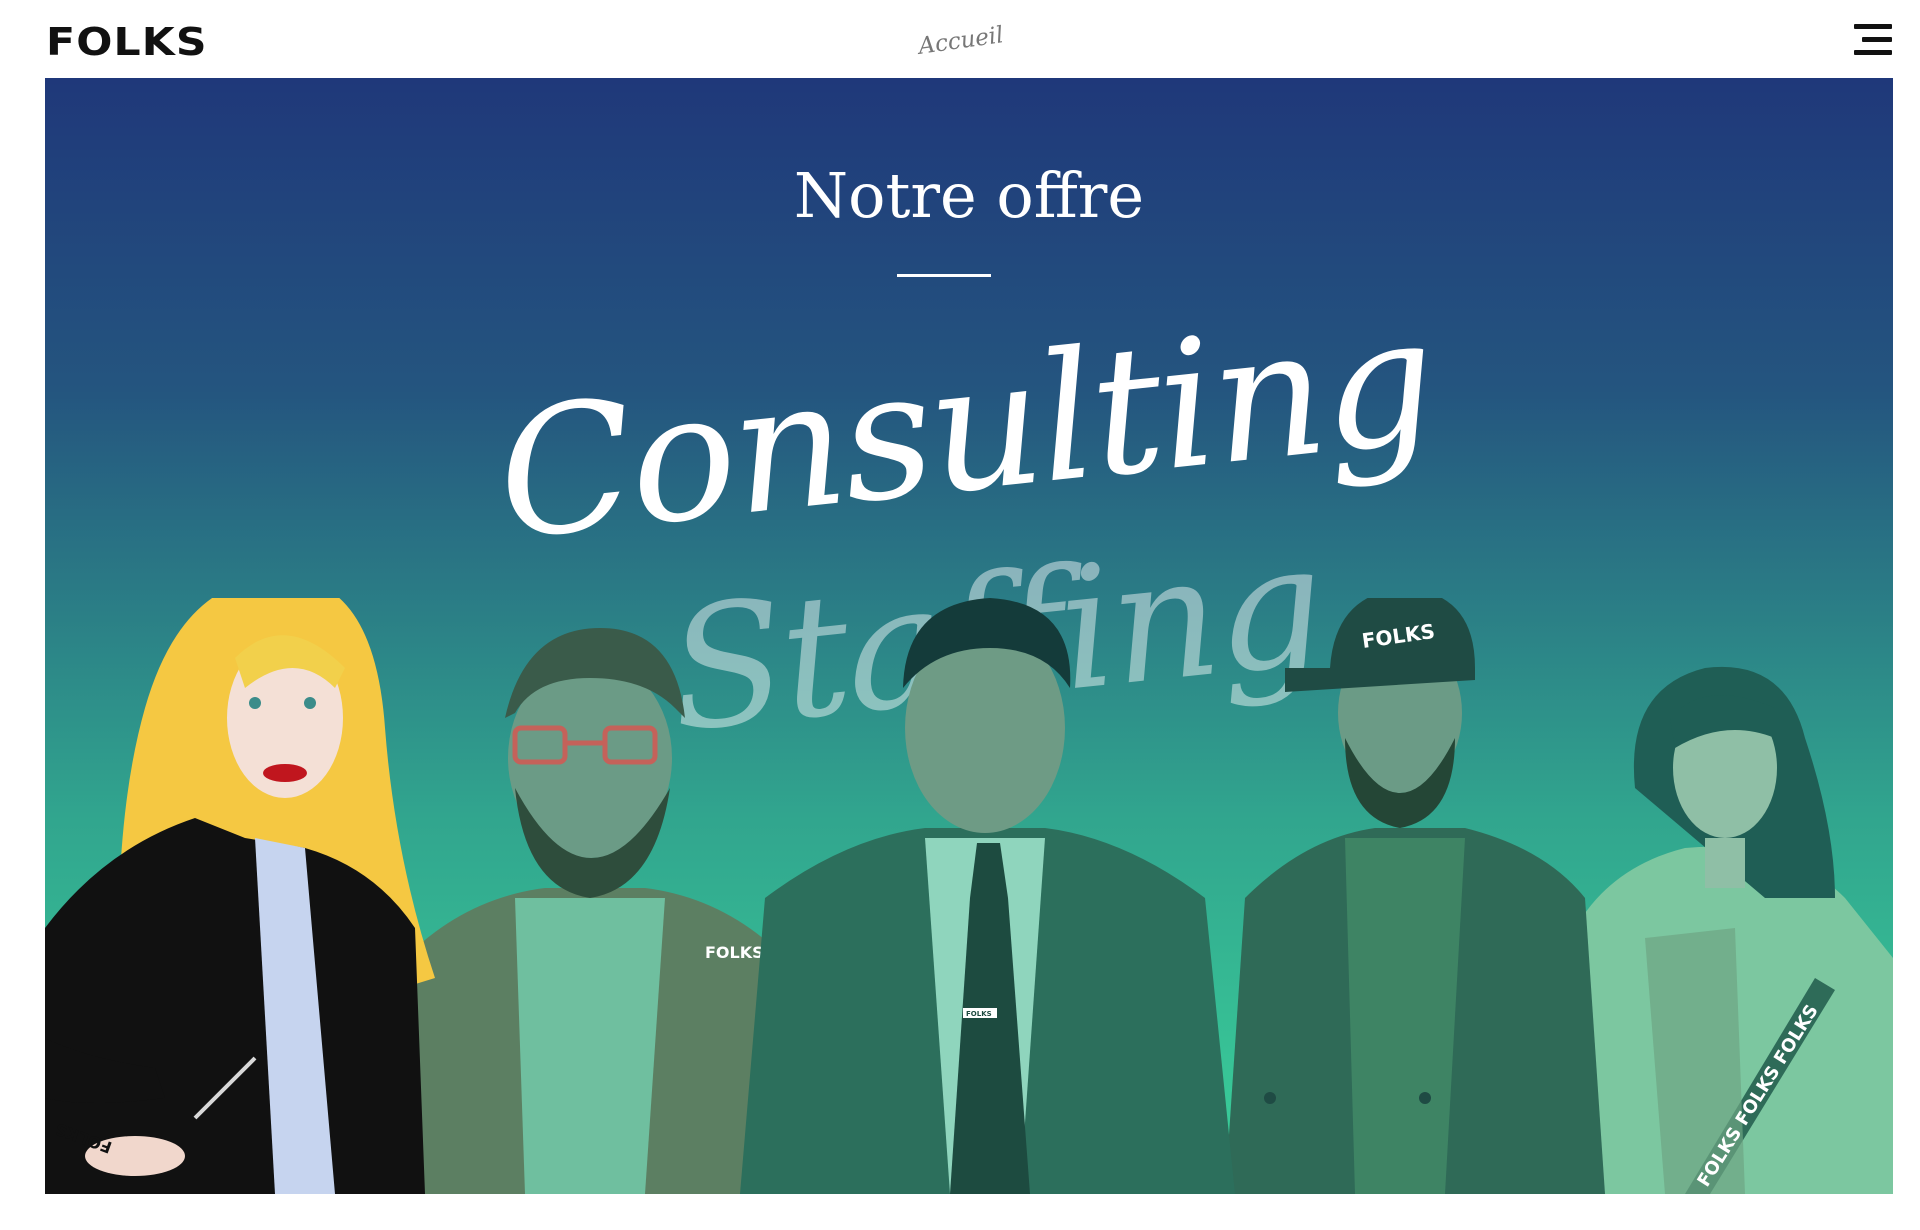 This screenshot has height=1230, width=1920. Describe the element at coordinates (1724, 930) in the screenshot. I see `person-woman-headphones: FOLKS FOLKS FOLKS` at that location.